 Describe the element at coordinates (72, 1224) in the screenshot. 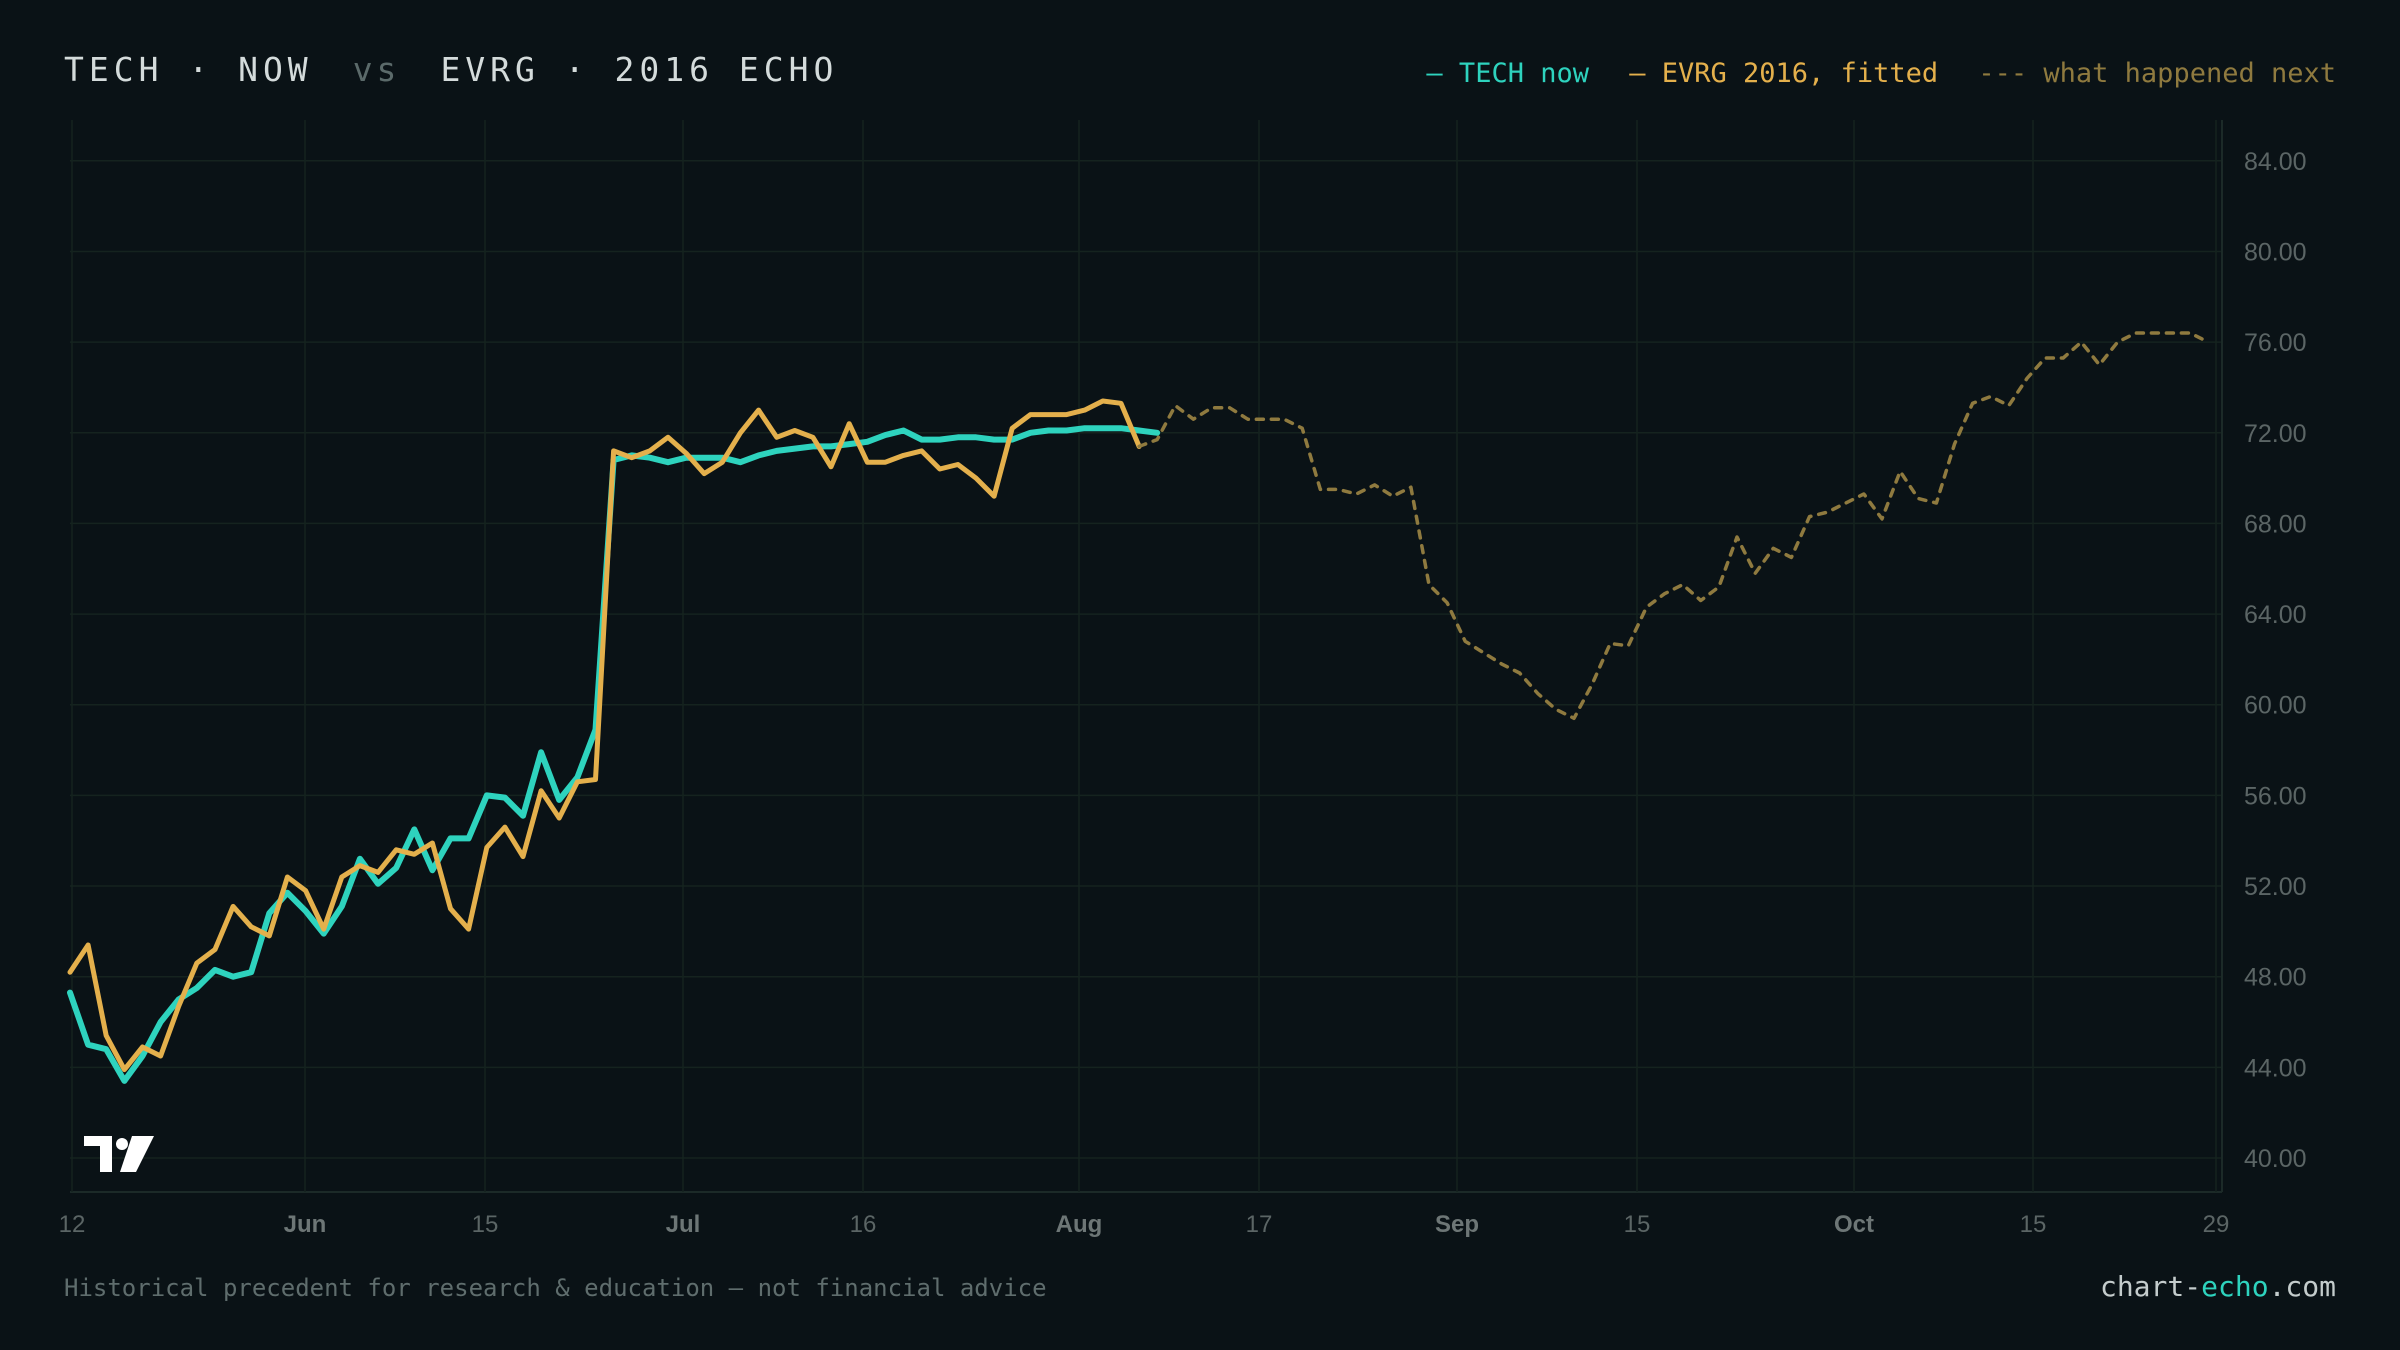

I see `x-tick-label: 12` at that location.